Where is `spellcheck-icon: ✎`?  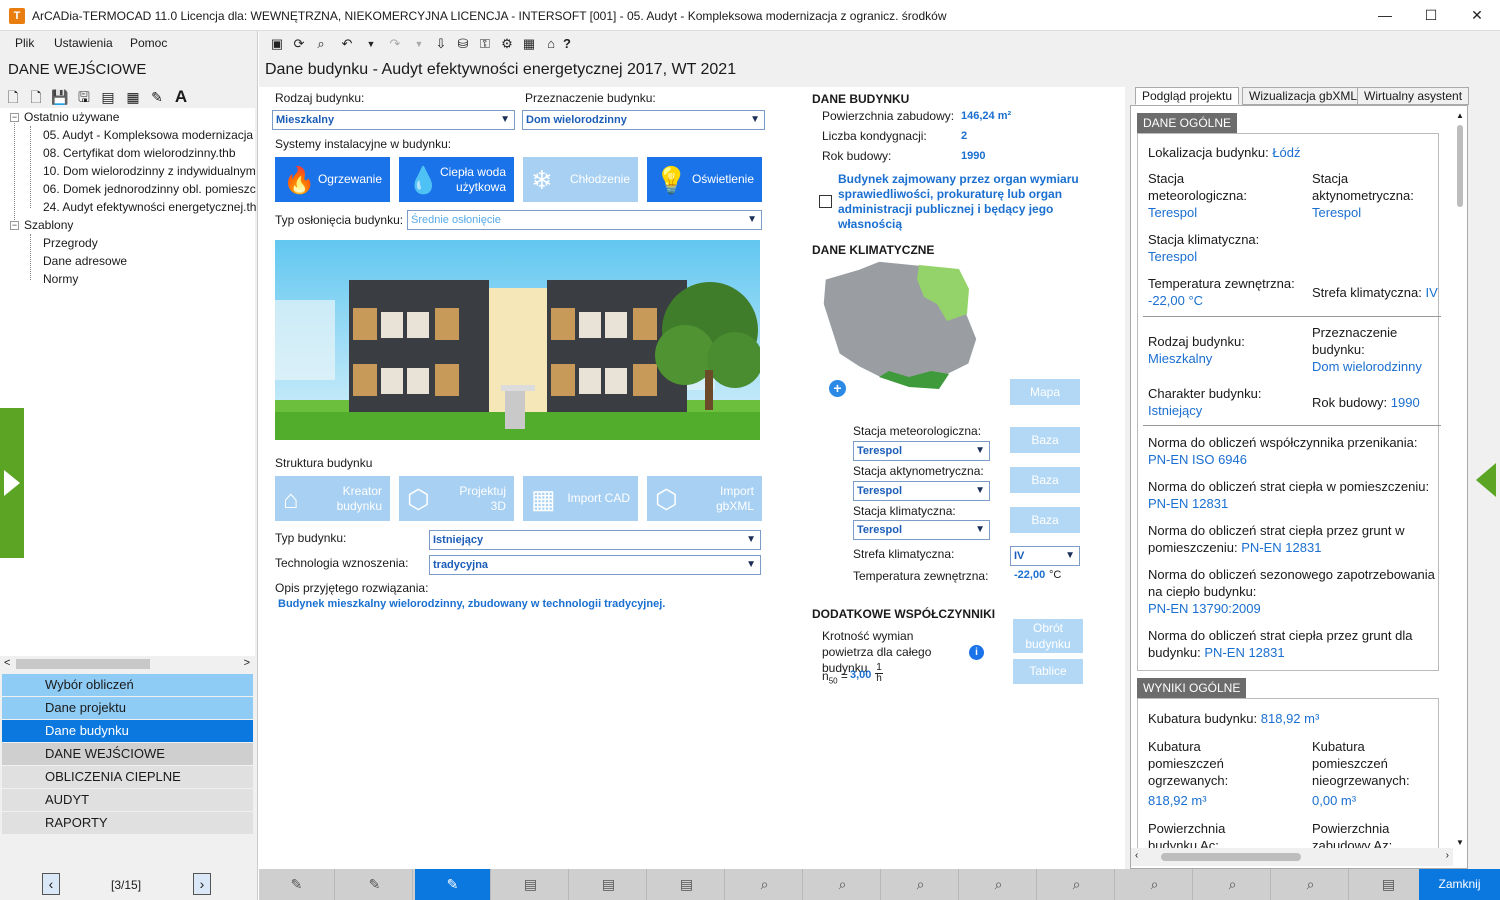
spellcheck-icon: ✎ is located at coordinates (157, 97).